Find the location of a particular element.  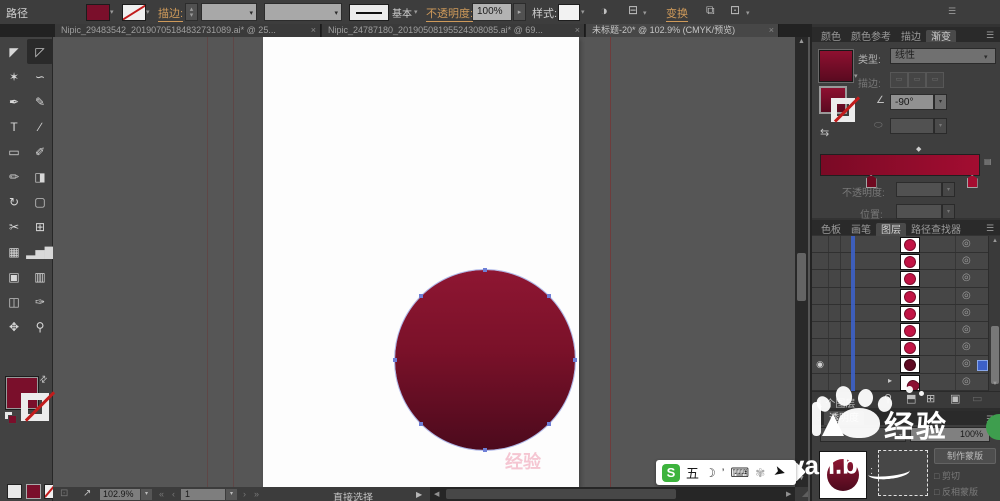

layer-row-4: ◎ is located at coordinates (900, 296).